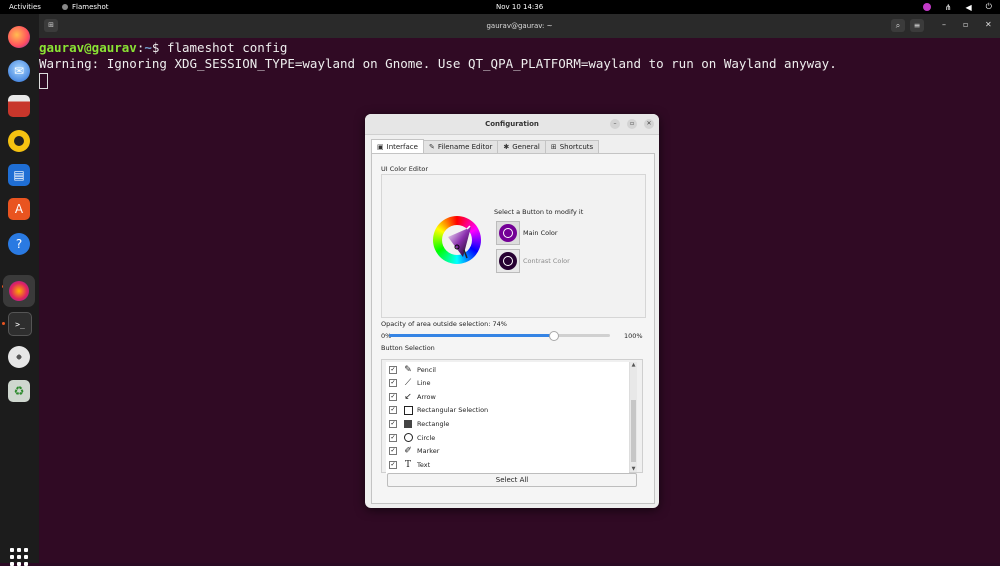 This screenshot has height=566, width=1000. Describe the element at coordinates (507, 383) in the screenshot. I see `list-item-line: ✓ ⟋ Line` at that location.